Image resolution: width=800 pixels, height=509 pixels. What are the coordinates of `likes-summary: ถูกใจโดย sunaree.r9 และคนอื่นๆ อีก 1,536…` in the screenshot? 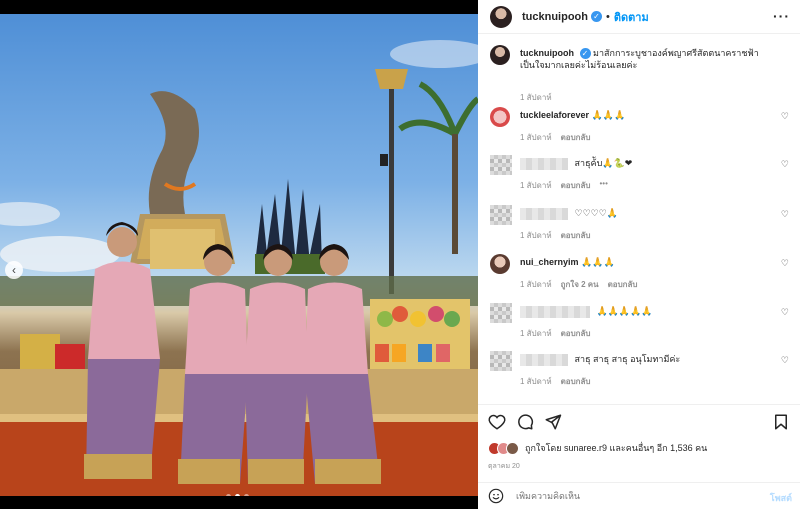 It's located at (597, 448).